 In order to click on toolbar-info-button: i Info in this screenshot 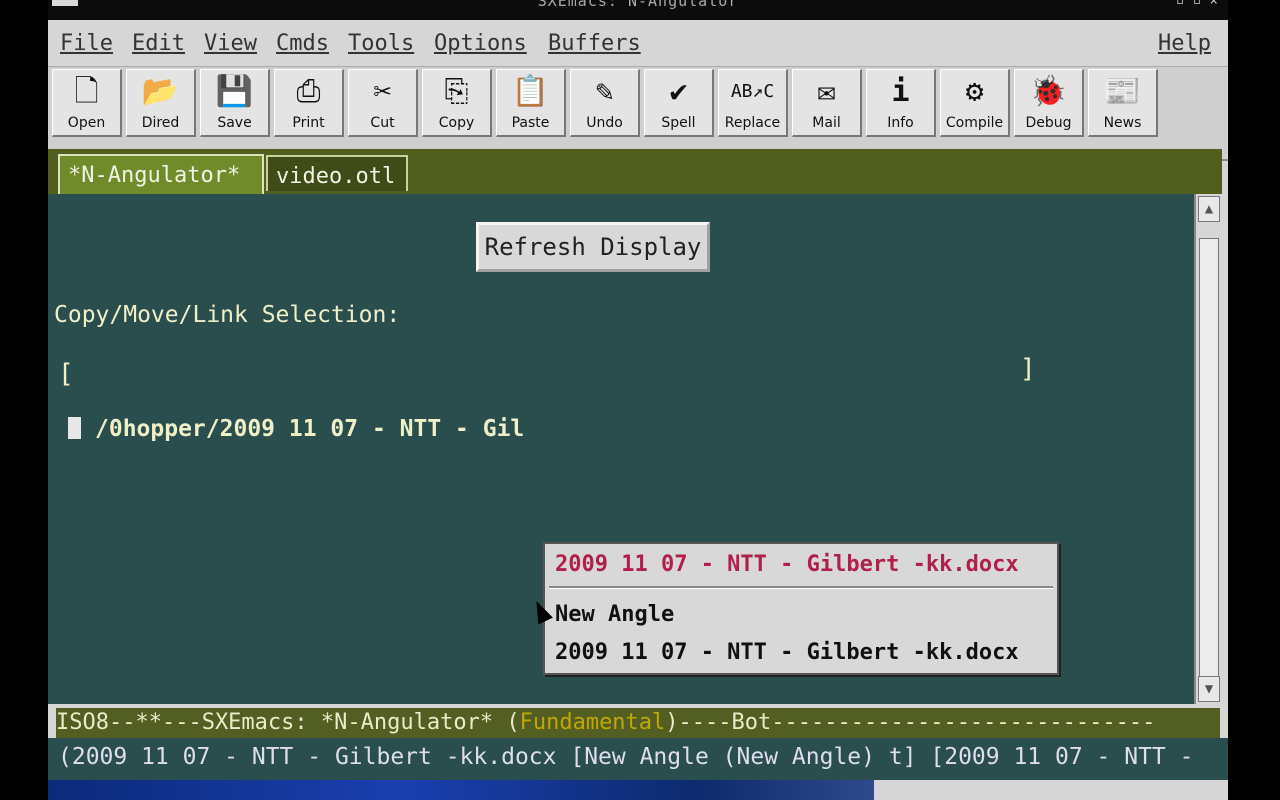, I will do `click(901, 103)`.